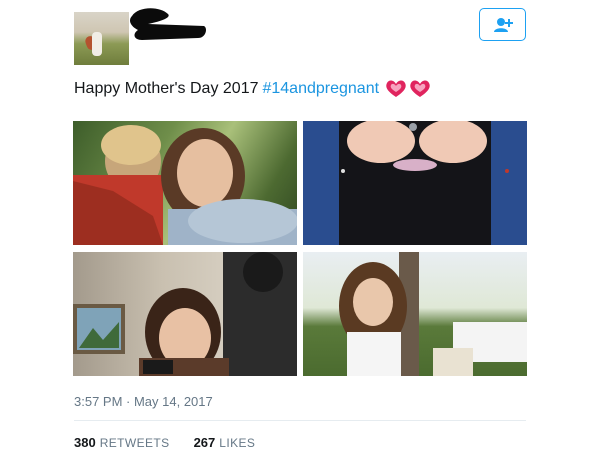  What do you see at coordinates (204, 442) in the screenshot?
I see `likes-count: 267` at bounding box center [204, 442].